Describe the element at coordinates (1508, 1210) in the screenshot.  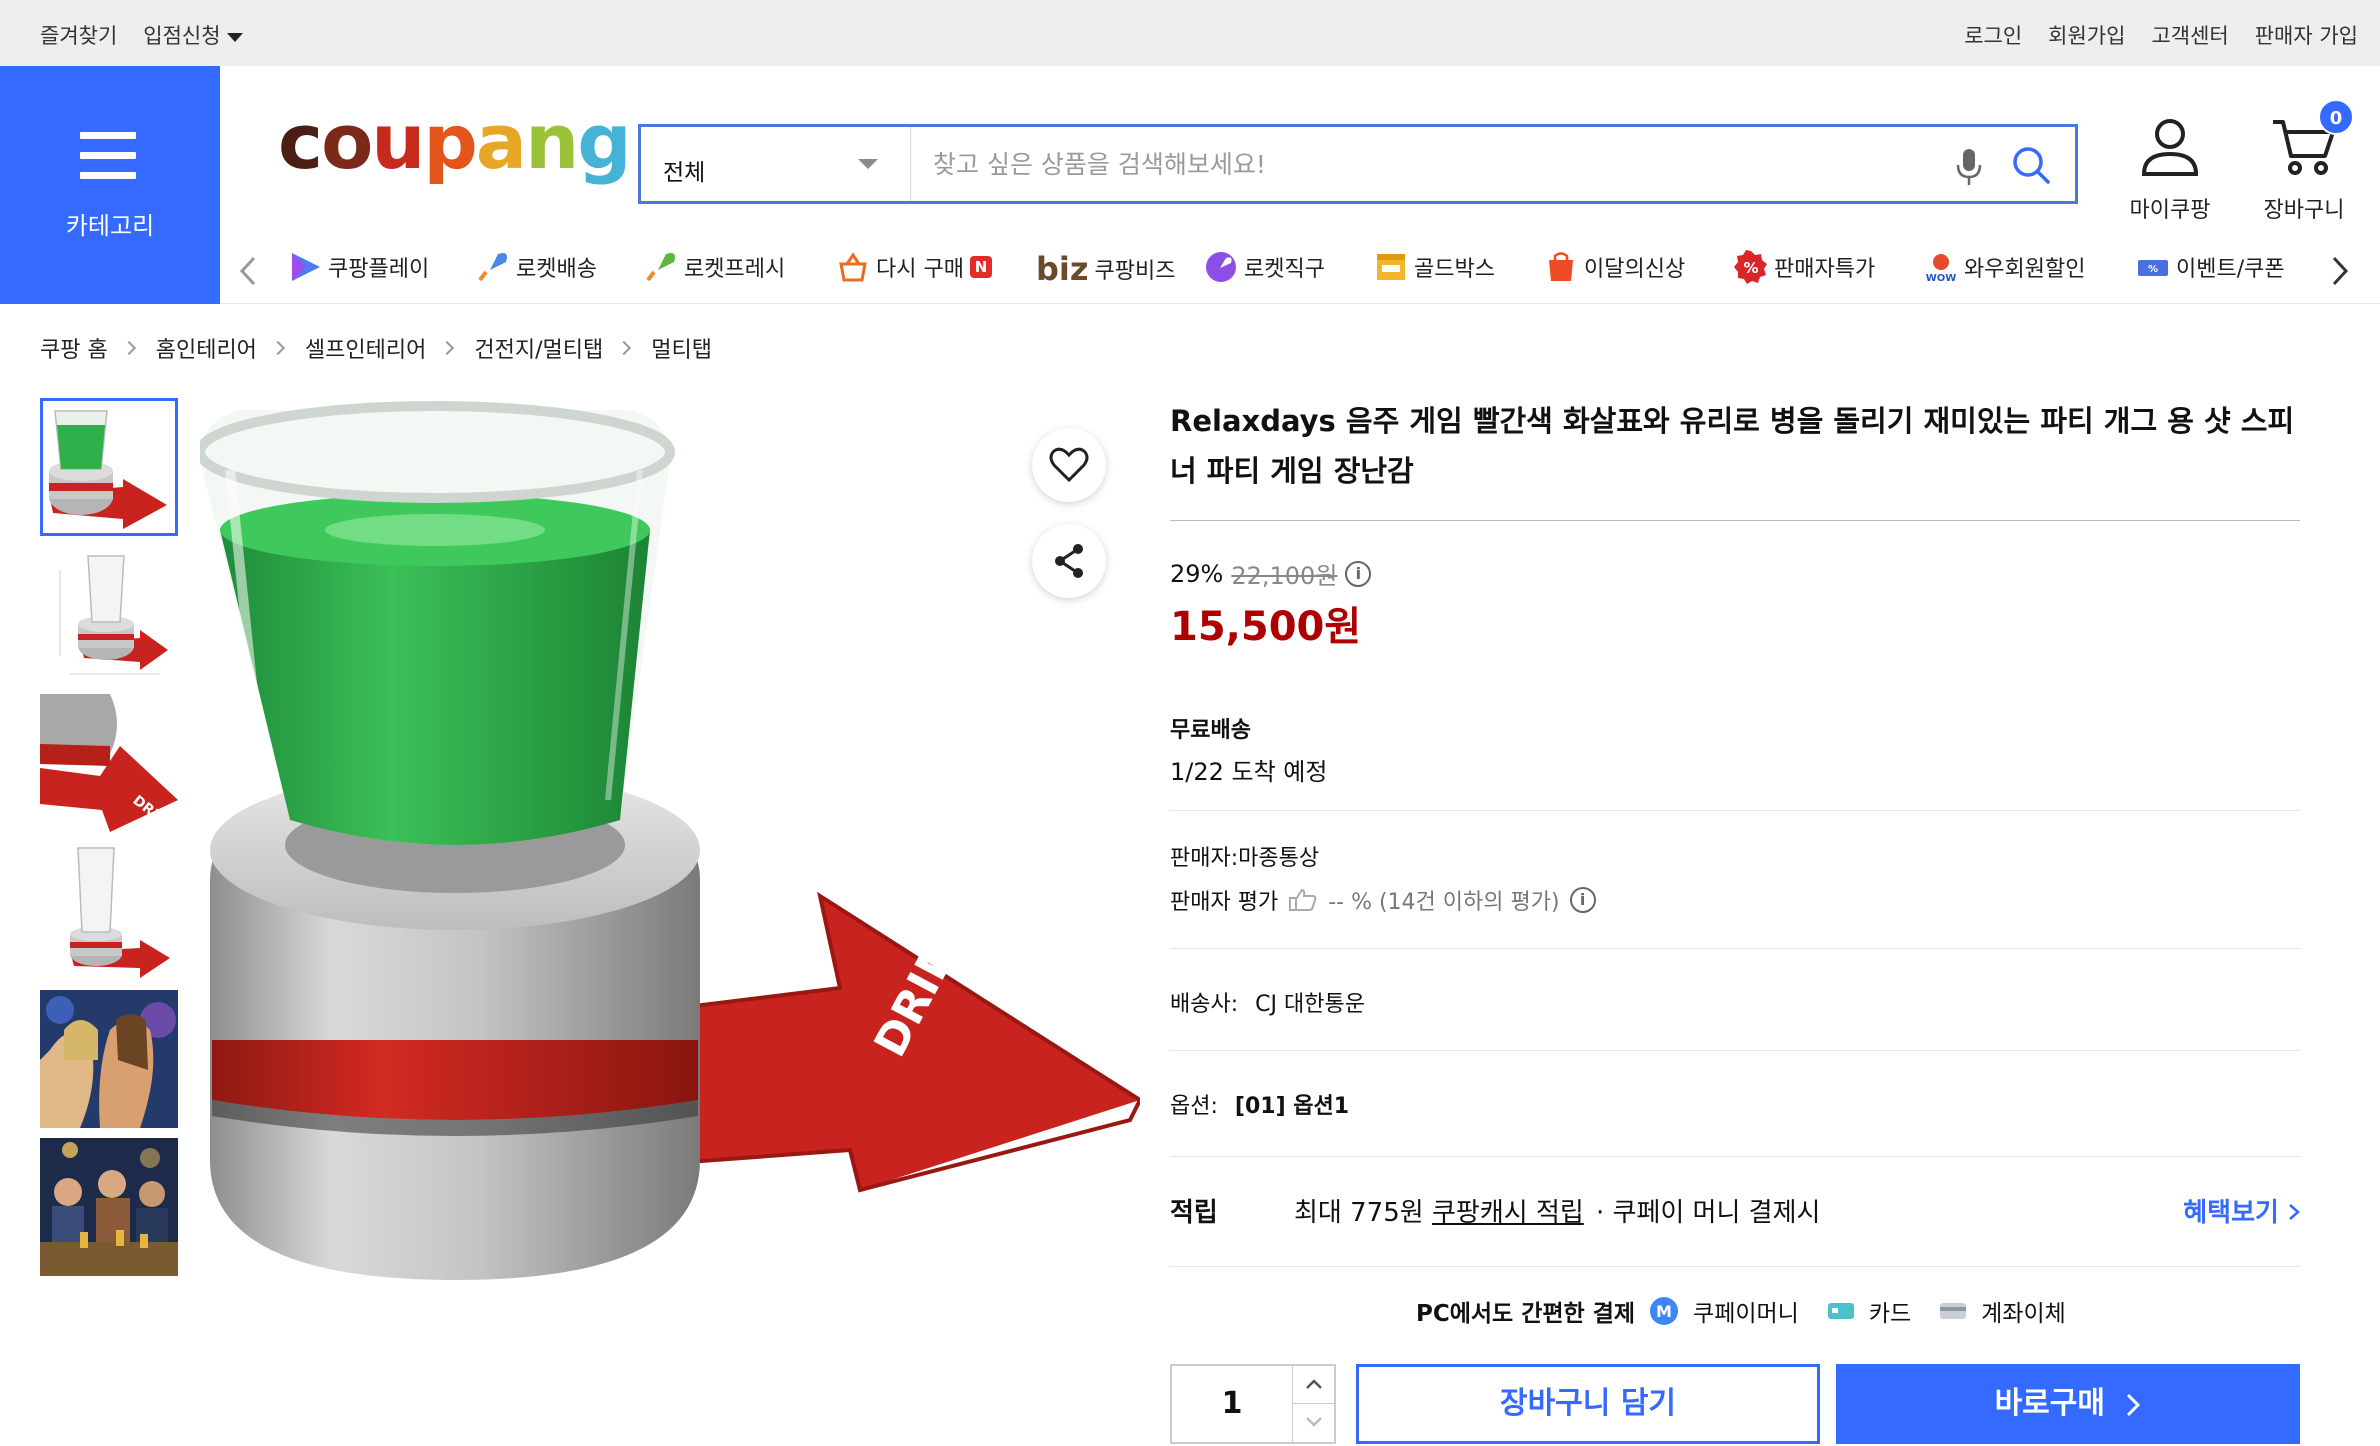
I see `reward-link: 쿠팡캐시 적립` at that location.